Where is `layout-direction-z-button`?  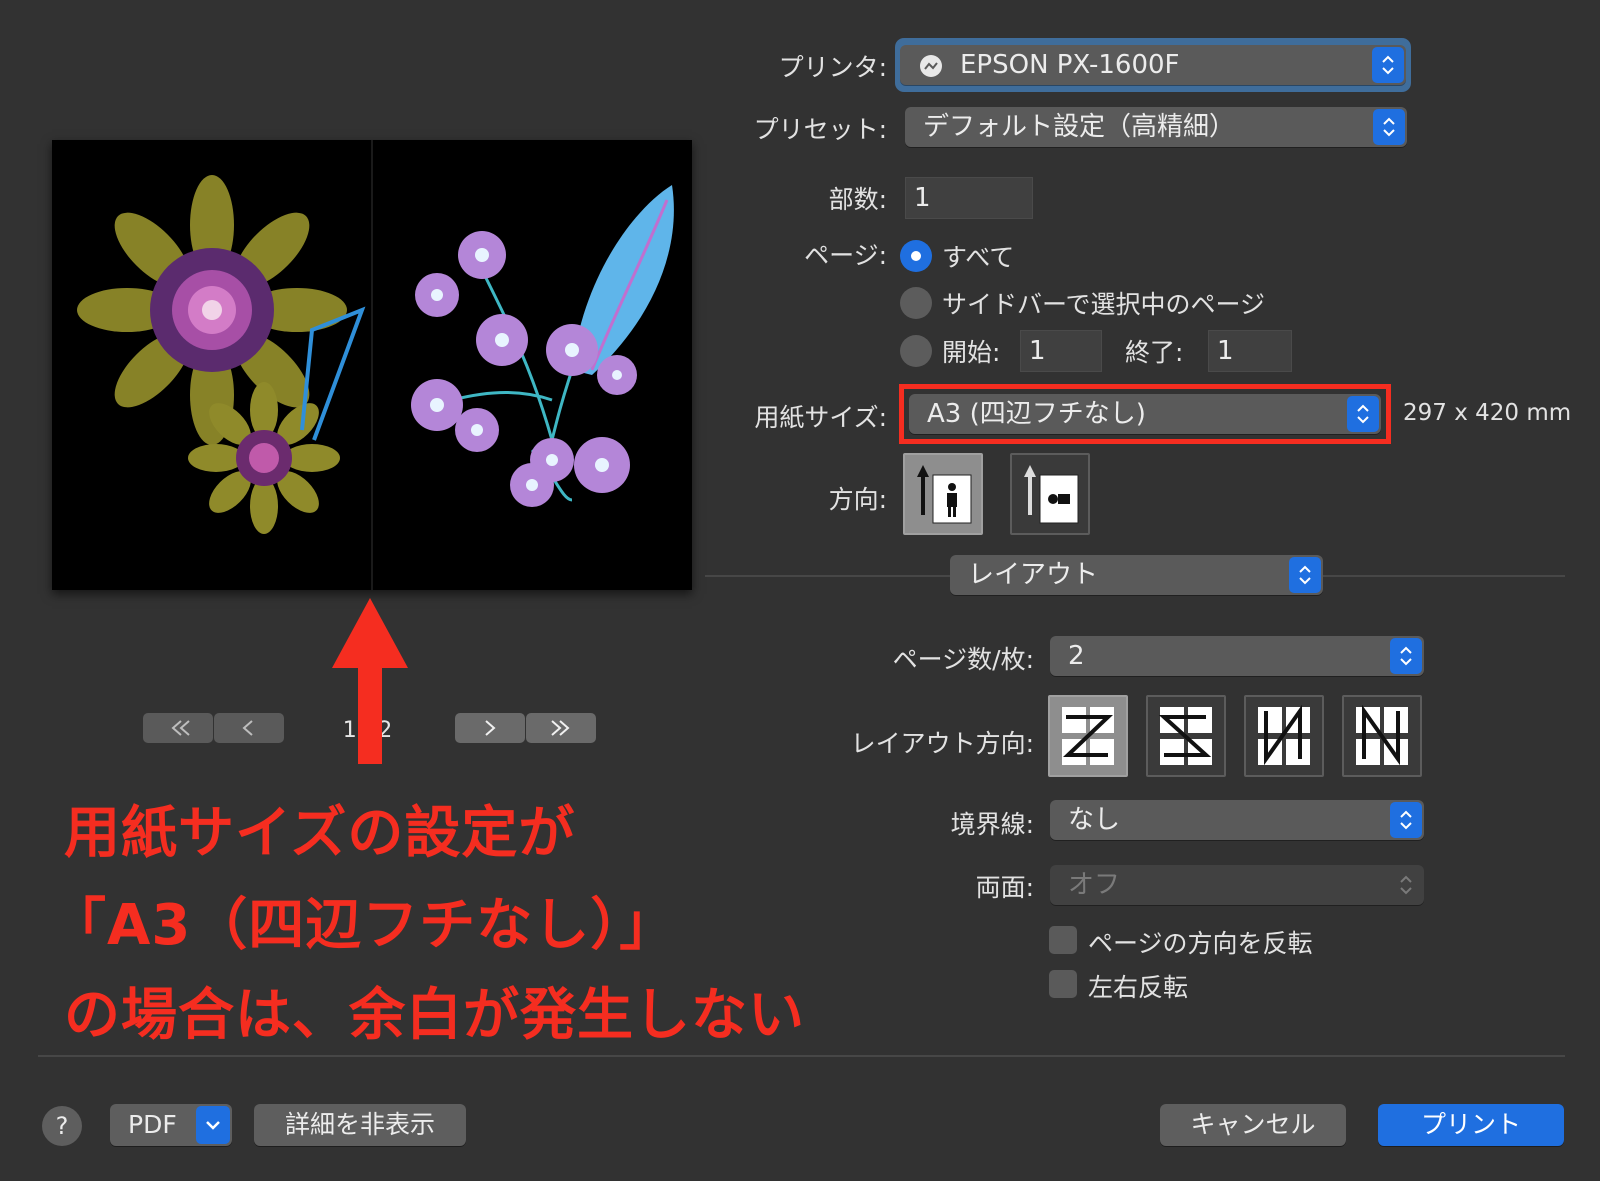
layout-direction-z-button is located at coordinates (1088, 736).